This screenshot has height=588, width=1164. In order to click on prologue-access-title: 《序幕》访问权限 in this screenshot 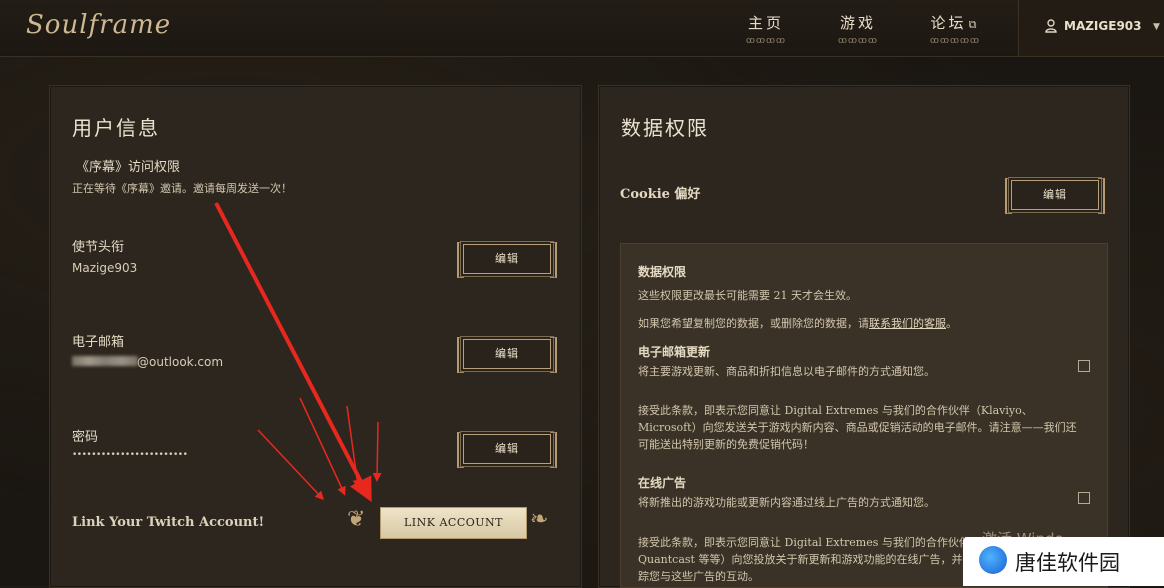, I will do `click(128, 167)`.